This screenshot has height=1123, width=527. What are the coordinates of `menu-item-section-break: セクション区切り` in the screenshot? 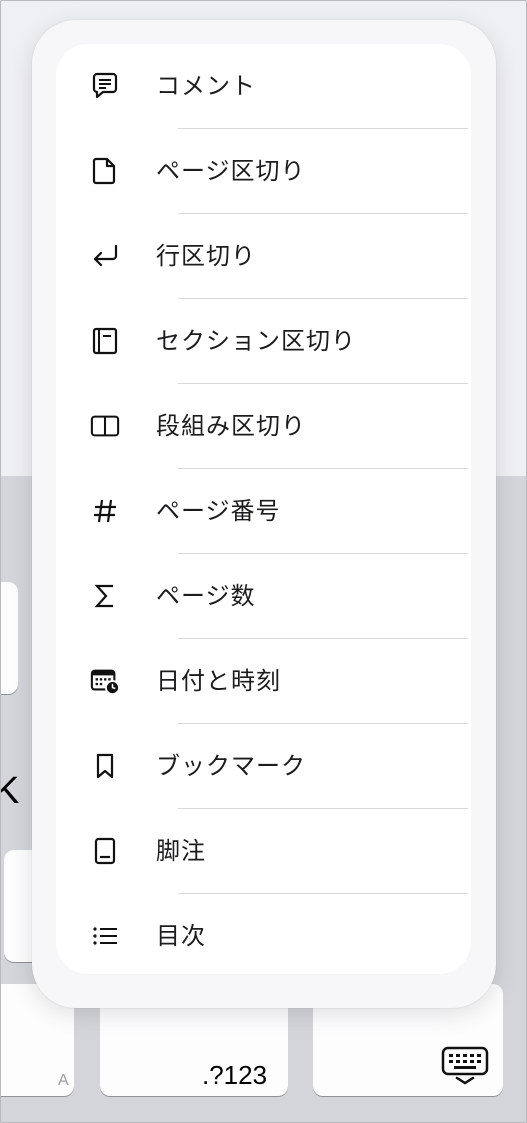 It's located at (263, 341).